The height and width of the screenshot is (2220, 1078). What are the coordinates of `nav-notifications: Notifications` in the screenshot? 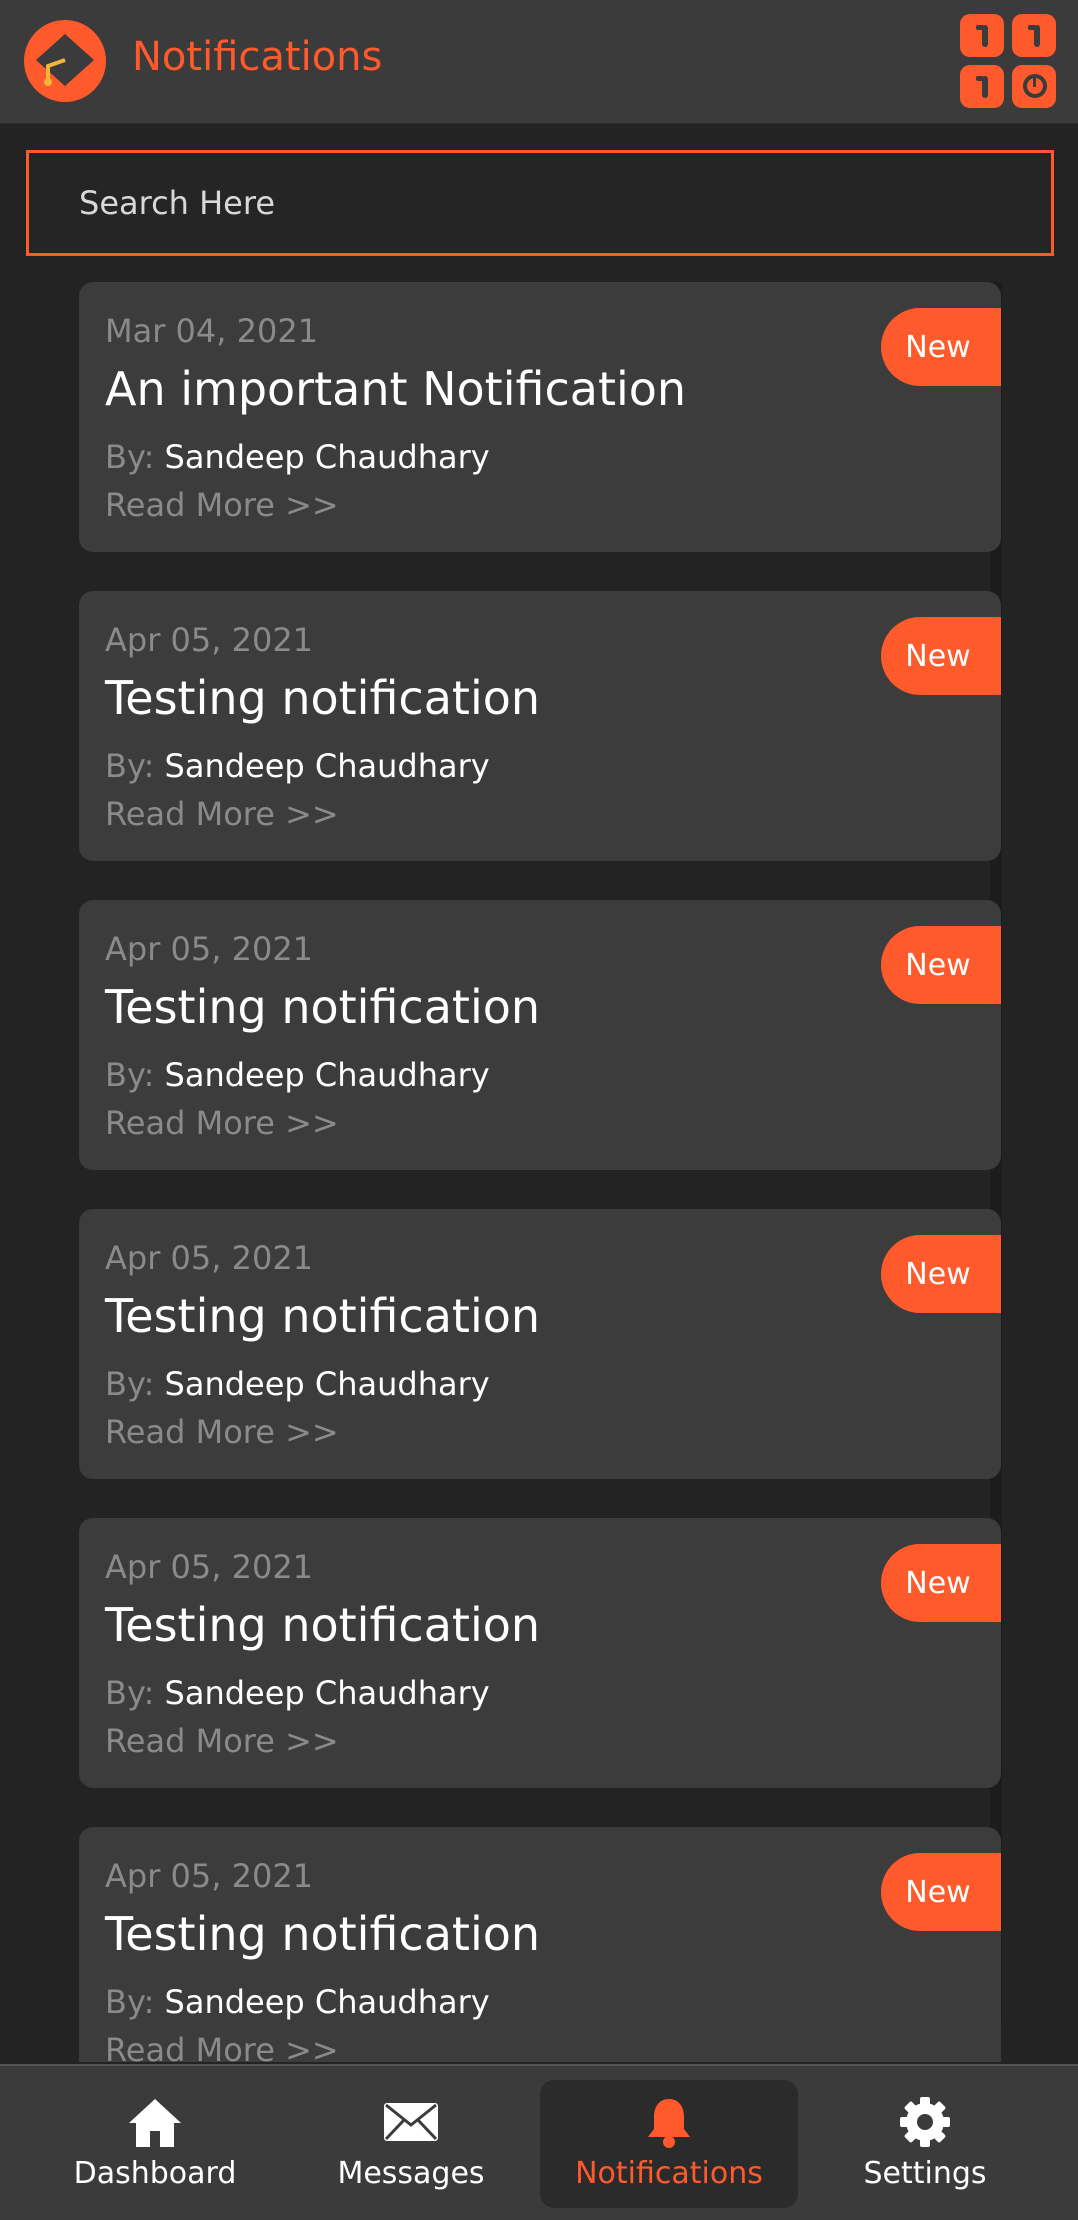 It's located at (669, 2144).